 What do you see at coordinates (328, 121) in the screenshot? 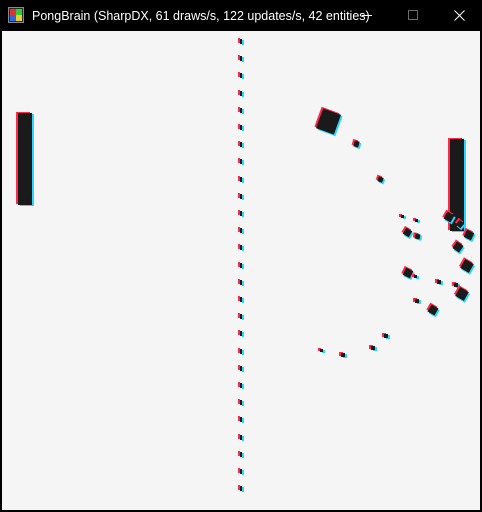
I see `ball` at bounding box center [328, 121].